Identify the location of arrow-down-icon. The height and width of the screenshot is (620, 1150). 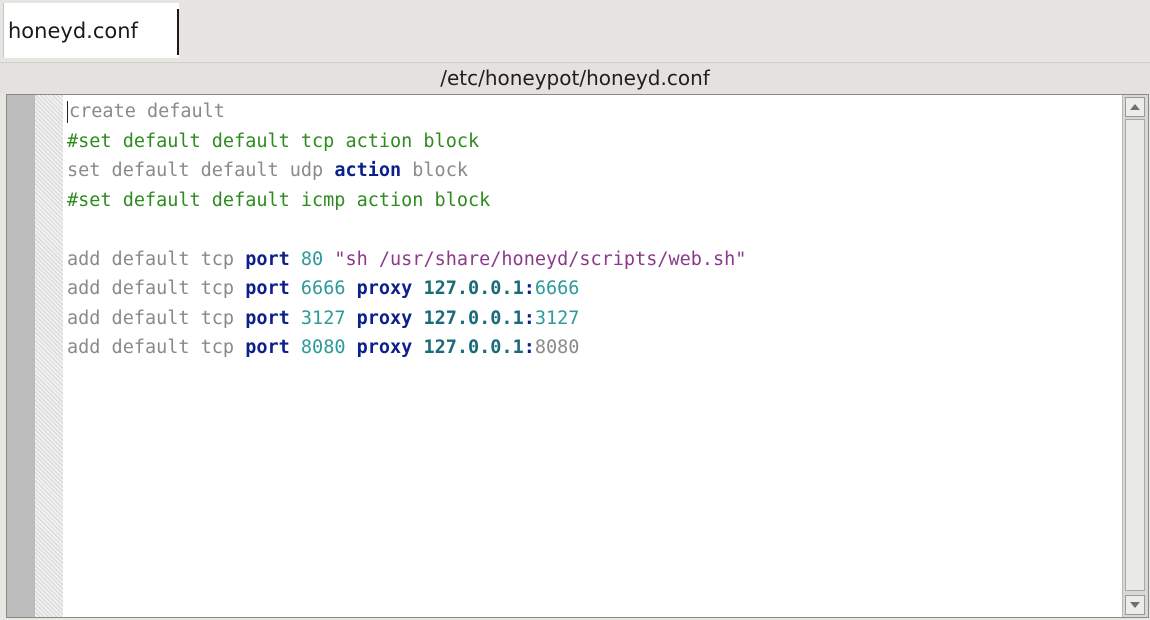
(1135, 605).